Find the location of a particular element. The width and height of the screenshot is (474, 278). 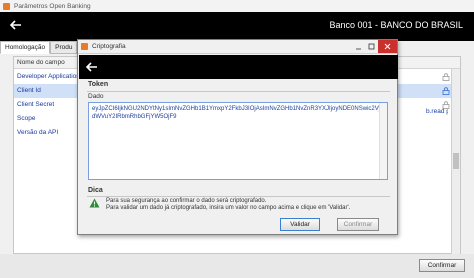

dialog-header is located at coordinates (238, 67).